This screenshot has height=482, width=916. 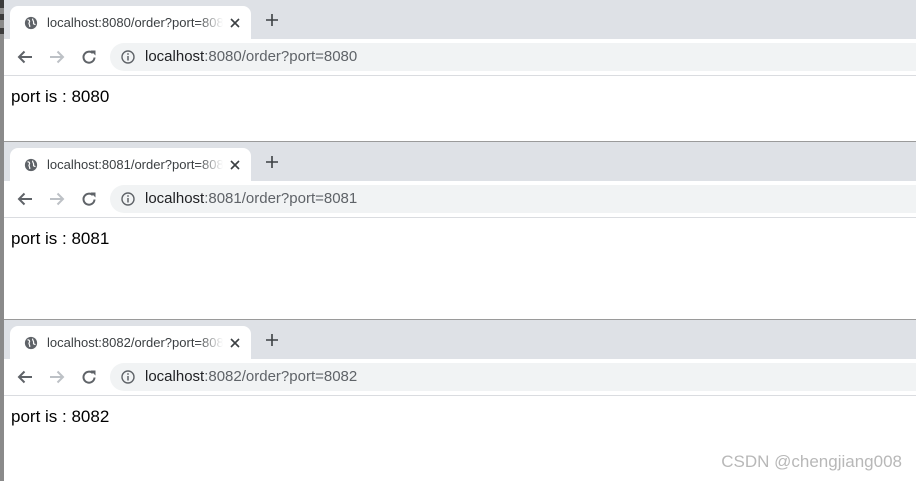 I want to click on tab-title: localhost:8082/order?port=8082, so click(x=135, y=342).